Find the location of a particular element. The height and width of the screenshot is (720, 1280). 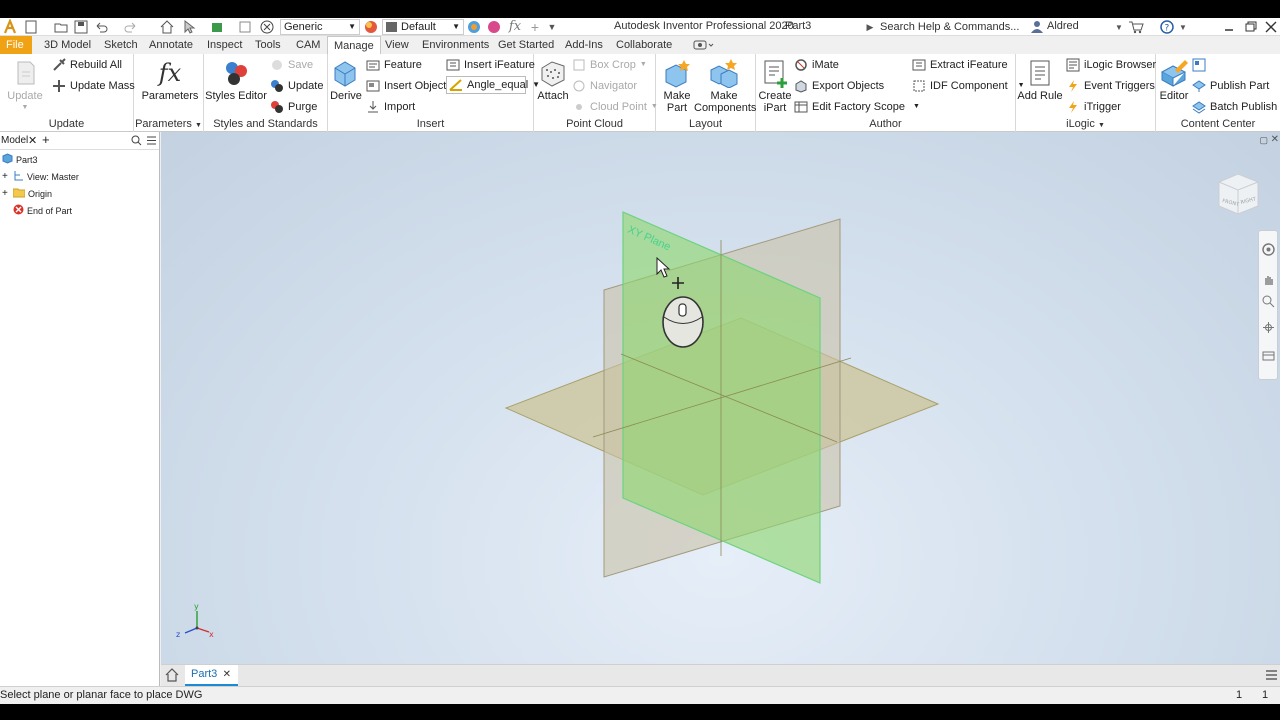

cart-icon is located at coordinates (1136, 27).